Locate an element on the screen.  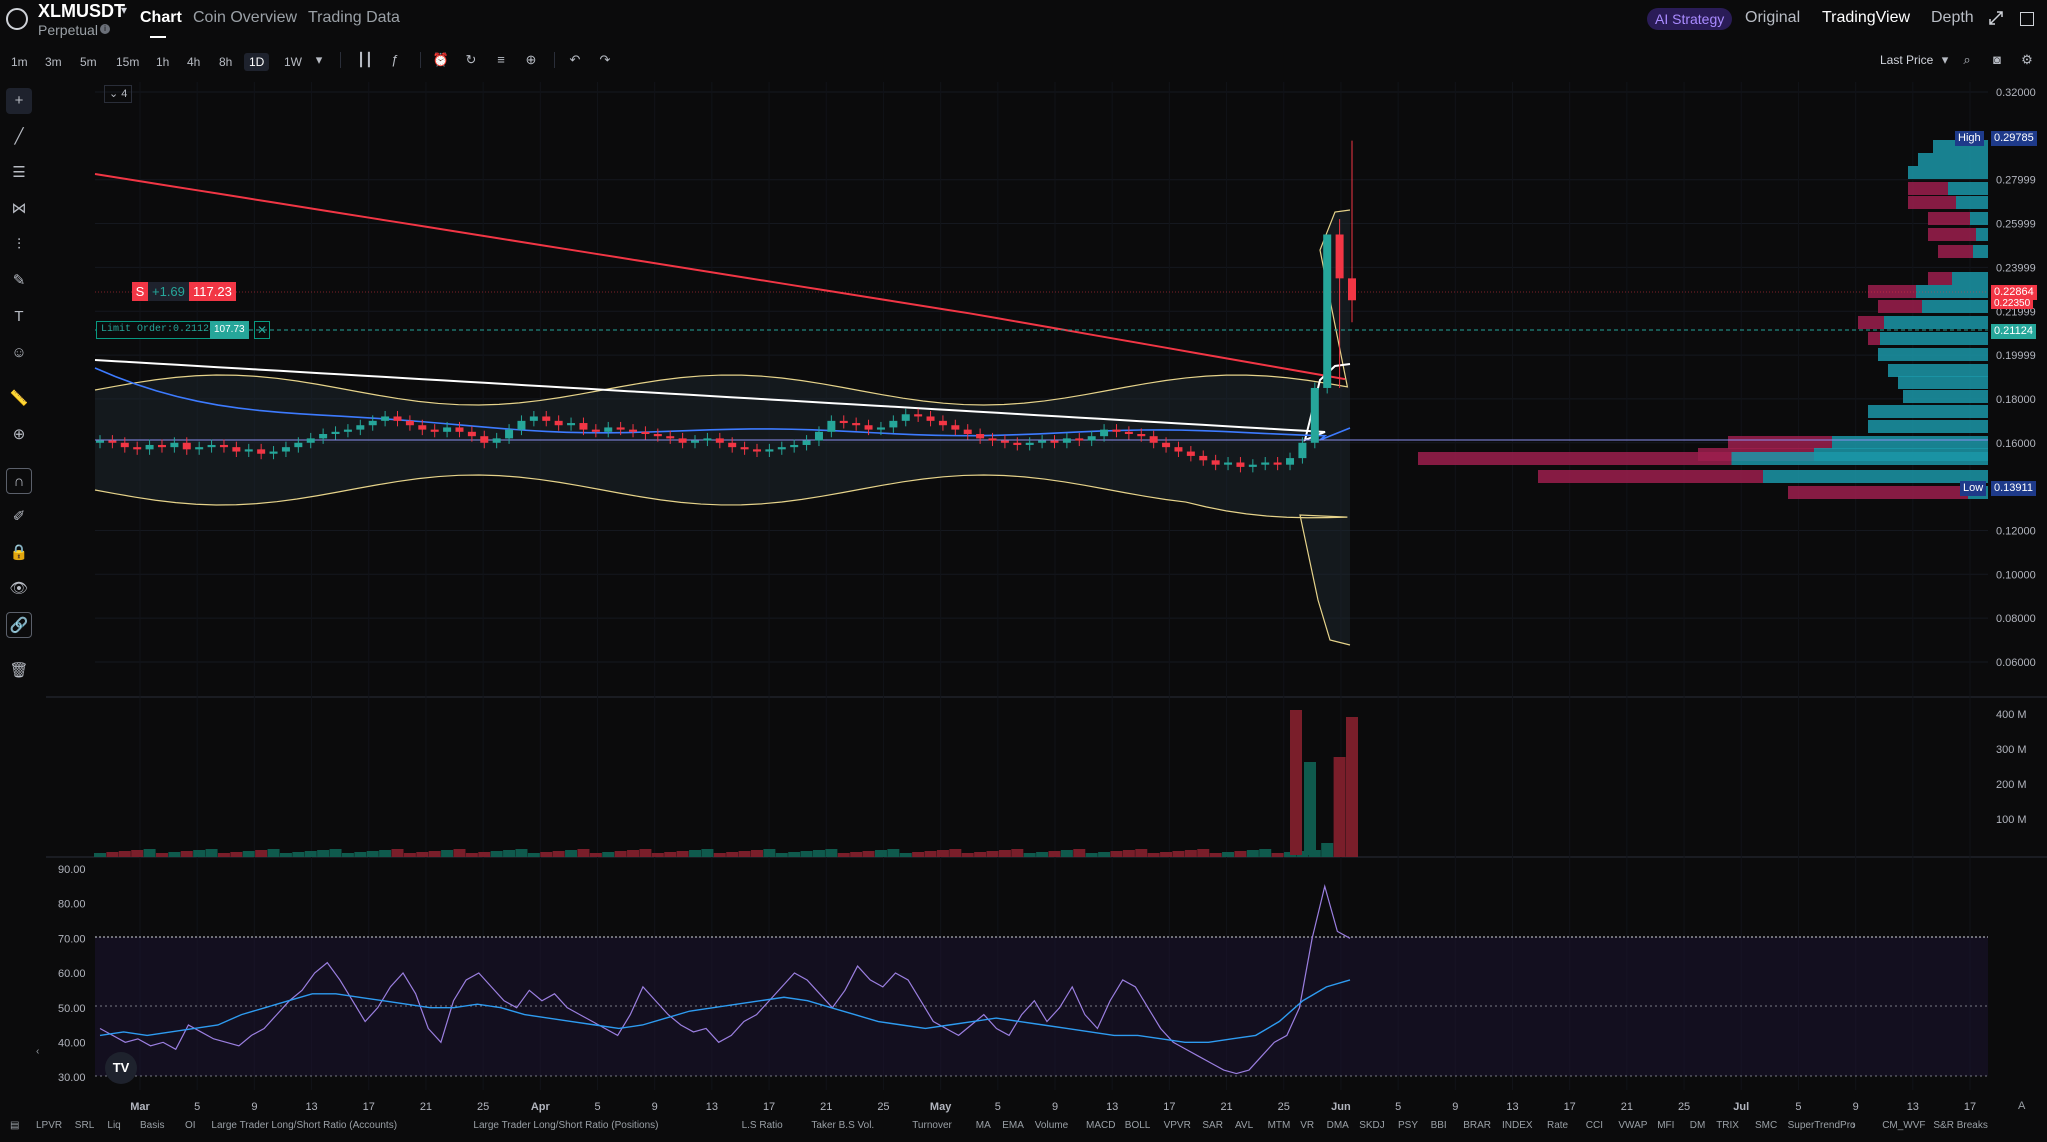
indicator-32: SMC is located at coordinates (1766, 1125).